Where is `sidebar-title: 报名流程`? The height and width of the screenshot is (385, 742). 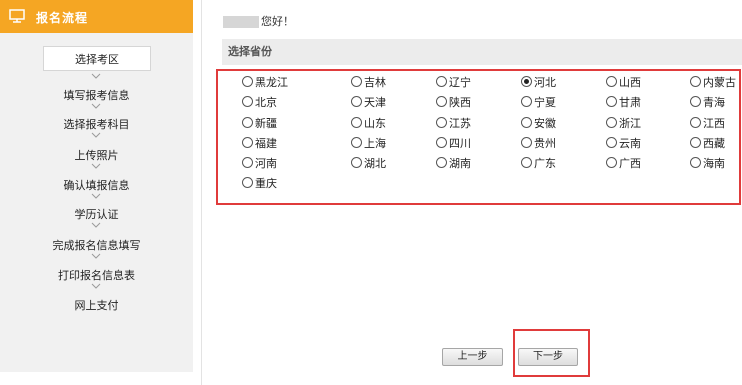
sidebar-title: 报名流程 is located at coordinates (62, 18).